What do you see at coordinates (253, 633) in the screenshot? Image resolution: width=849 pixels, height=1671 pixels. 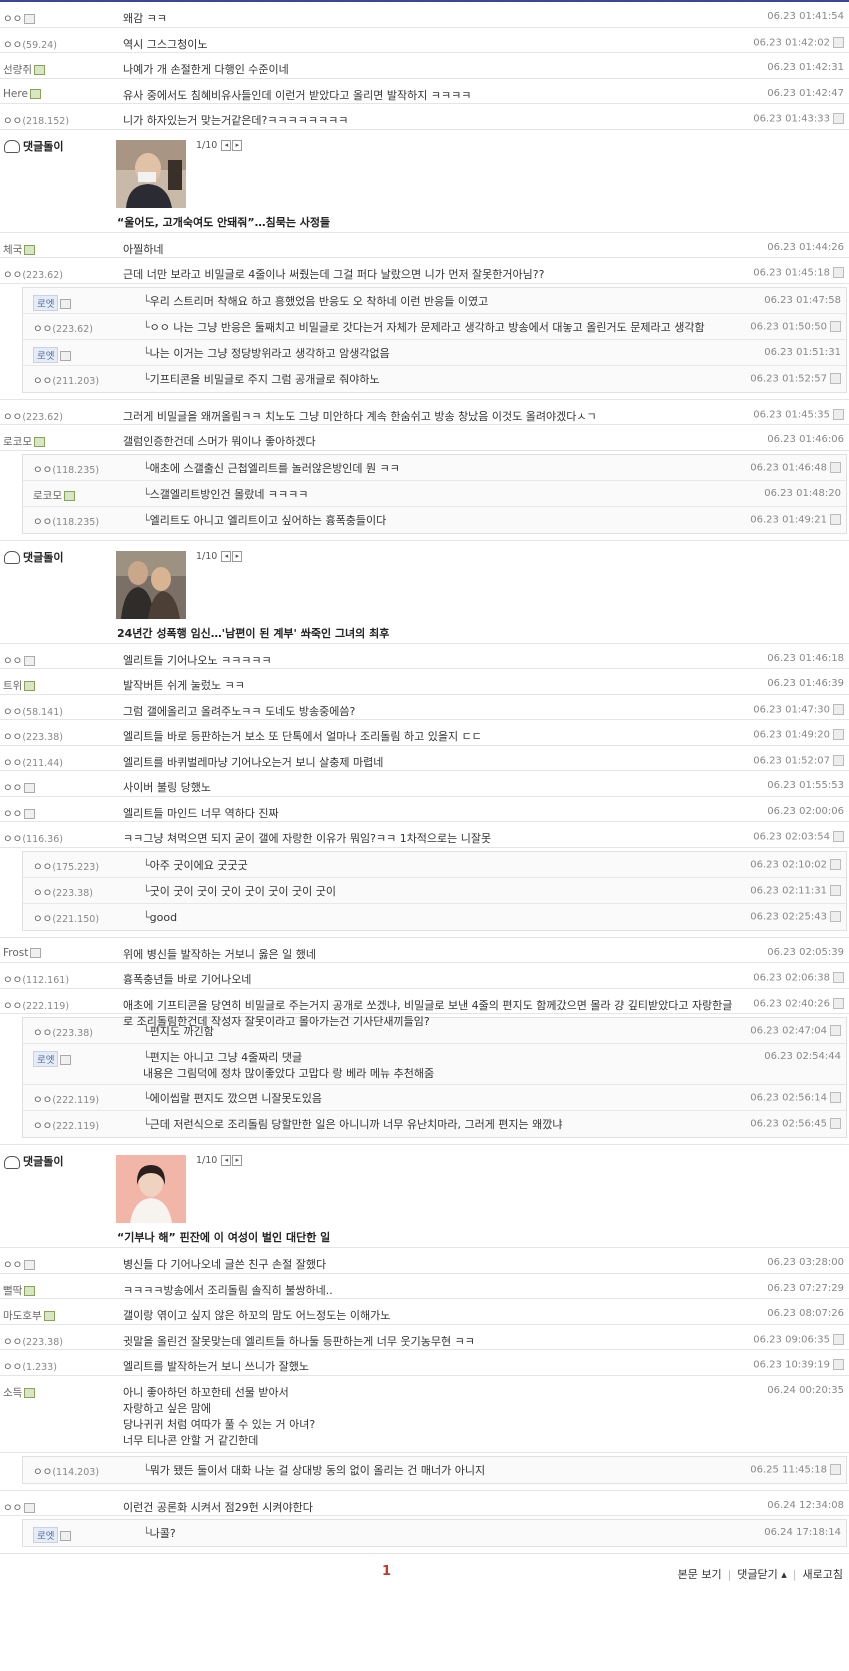 I see `ad-title: 24년간 성폭행 임신…'남편이 된 계부' 쏴죽인 그녀의 최후` at bounding box center [253, 633].